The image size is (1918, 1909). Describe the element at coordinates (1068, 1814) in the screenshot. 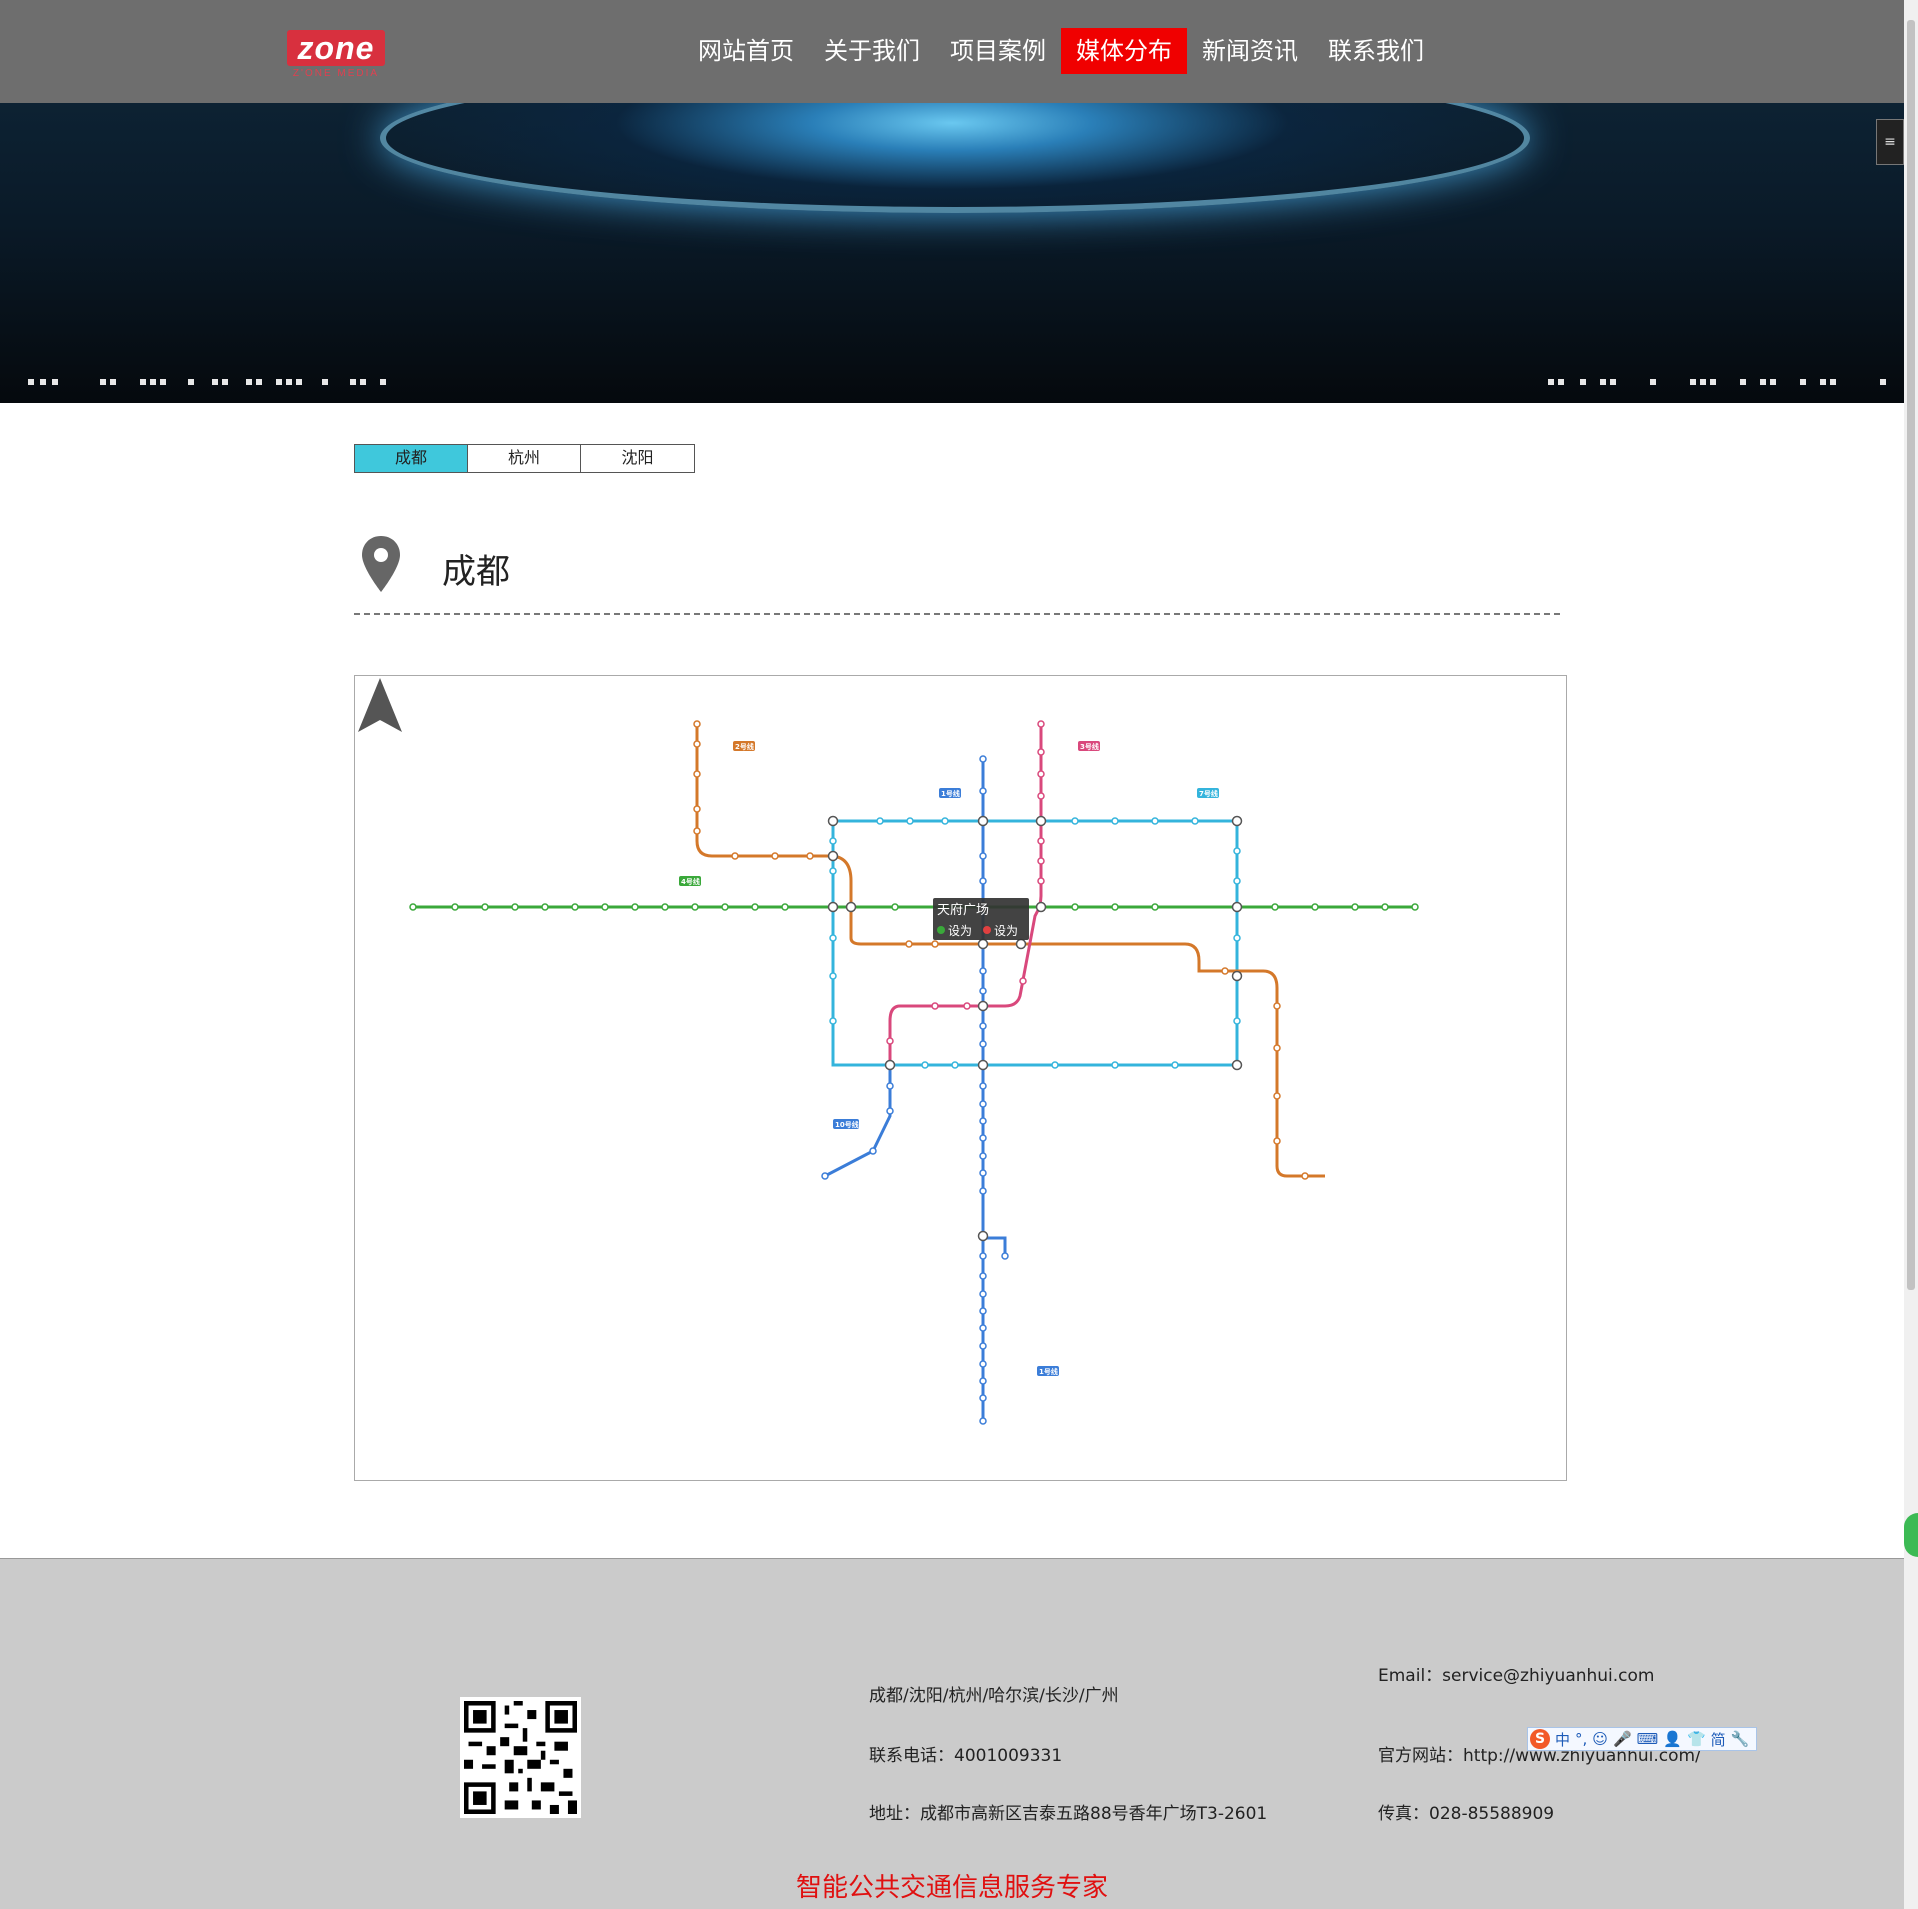

I see `footer-address: 地址：成都市高新区吉泰五路88号香年广场T3-2601` at that location.